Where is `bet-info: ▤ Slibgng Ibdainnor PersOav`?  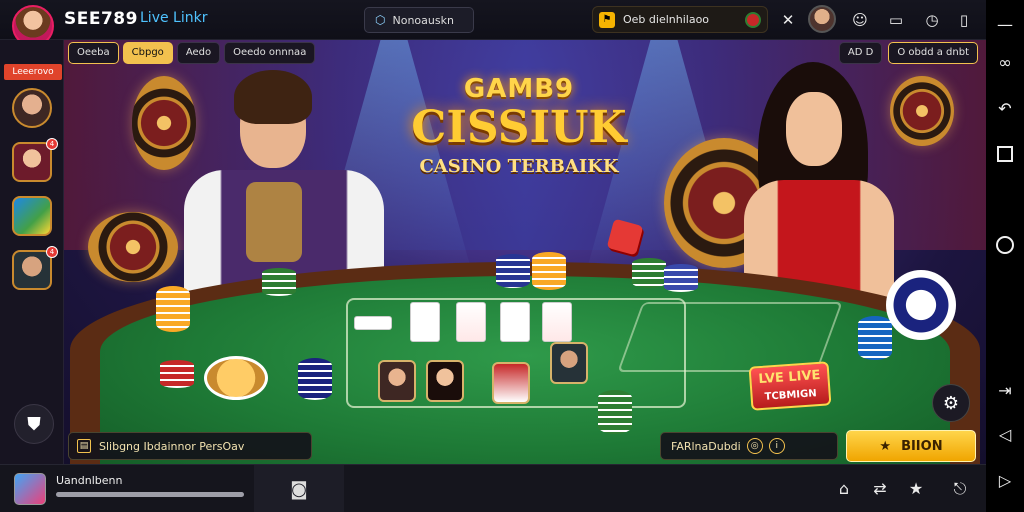
bet-info: ▤ Slibgng Ibdainnor PersOav is located at coordinates (190, 446).